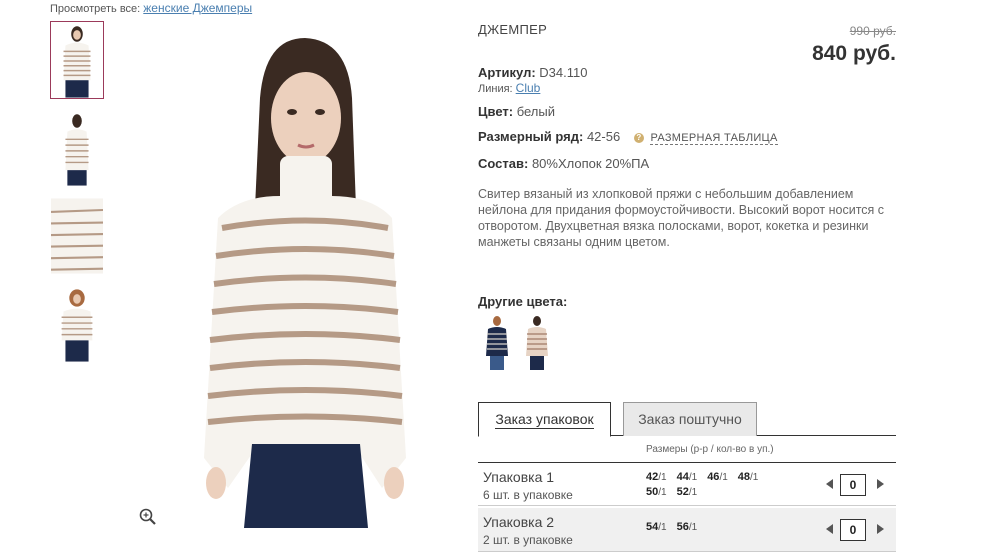 The height and width of the screenshot is (559, 986). I want to click on line-row: Линия: Club, so click(509, 88).